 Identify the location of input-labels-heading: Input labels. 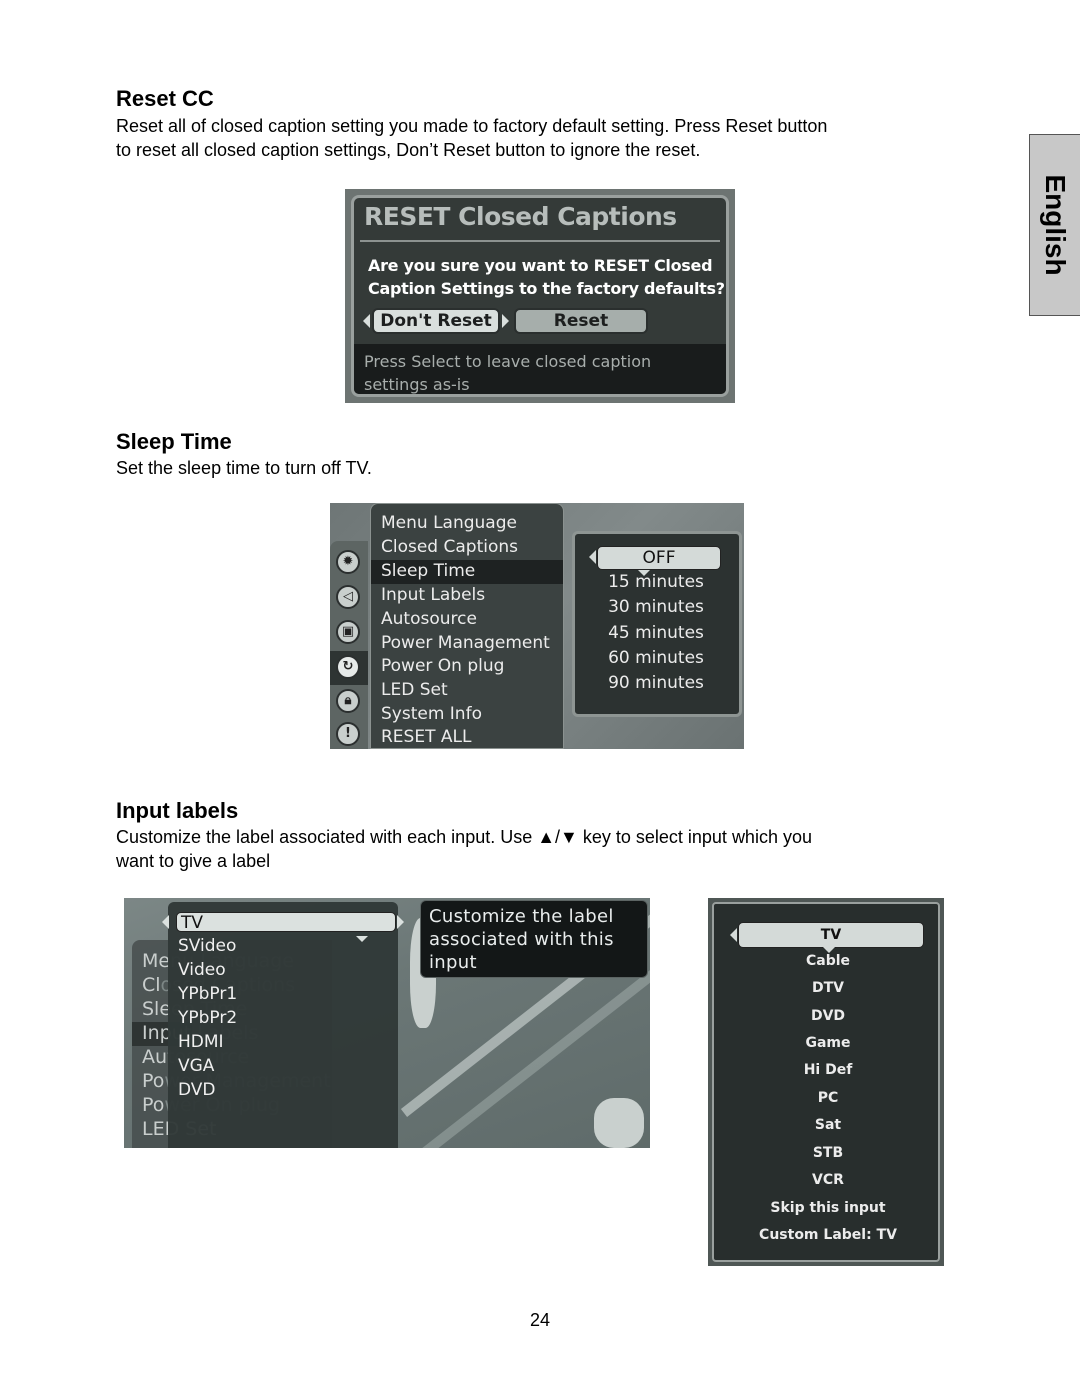
(177, 810).